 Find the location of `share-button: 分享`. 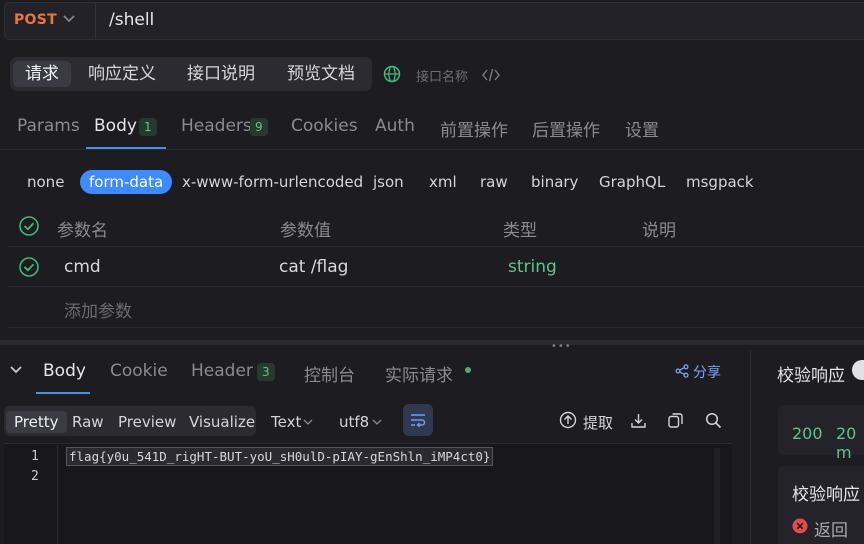

share-button: 分享 is located at coordinates (707, 372).